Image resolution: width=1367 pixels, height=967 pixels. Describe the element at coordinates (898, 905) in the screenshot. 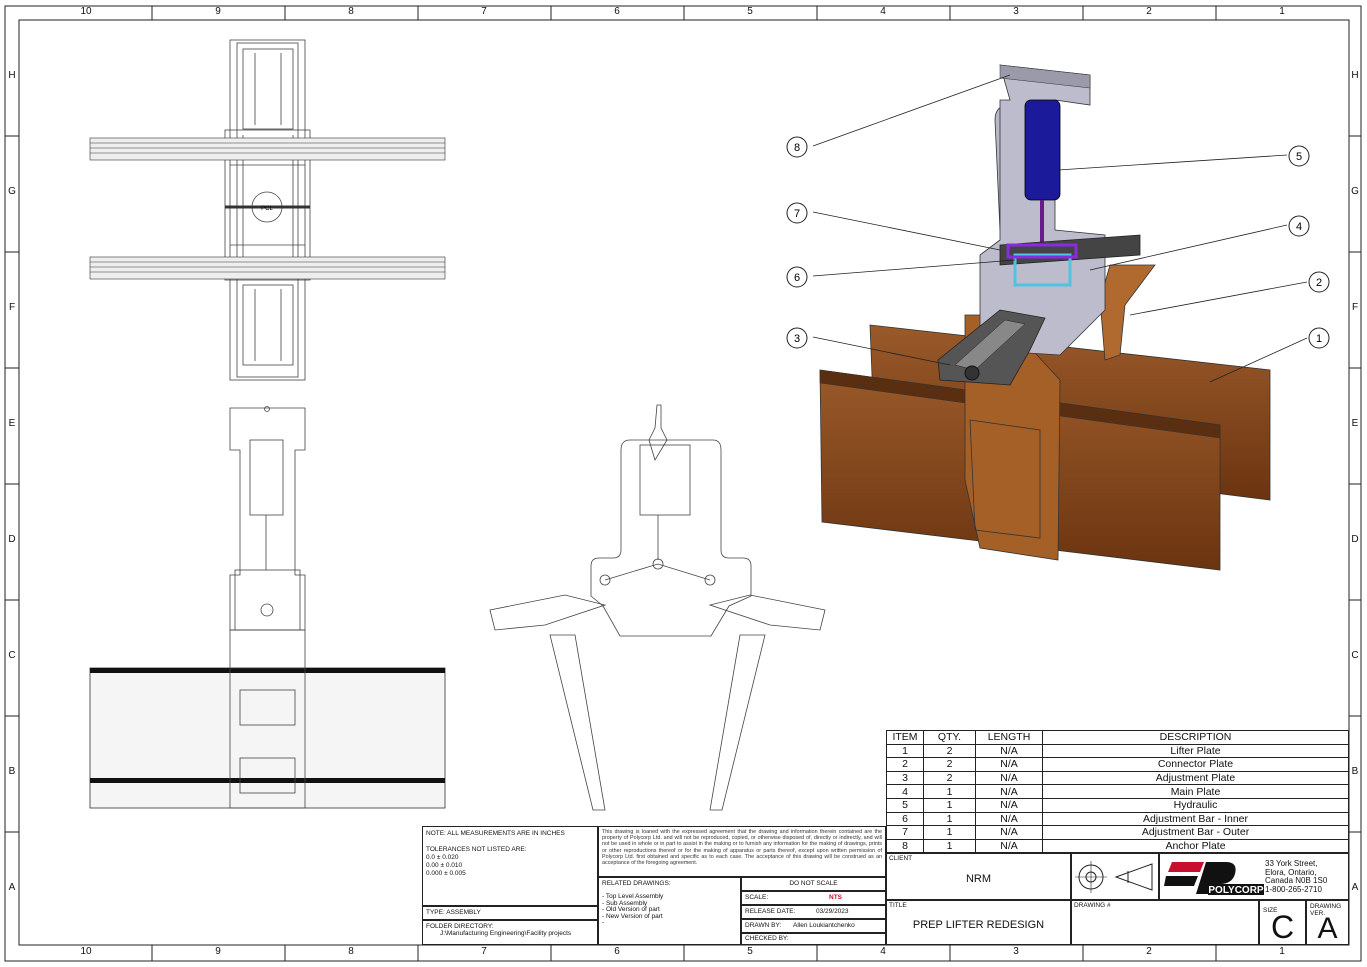

I see `title-label: TITLE` at that location.